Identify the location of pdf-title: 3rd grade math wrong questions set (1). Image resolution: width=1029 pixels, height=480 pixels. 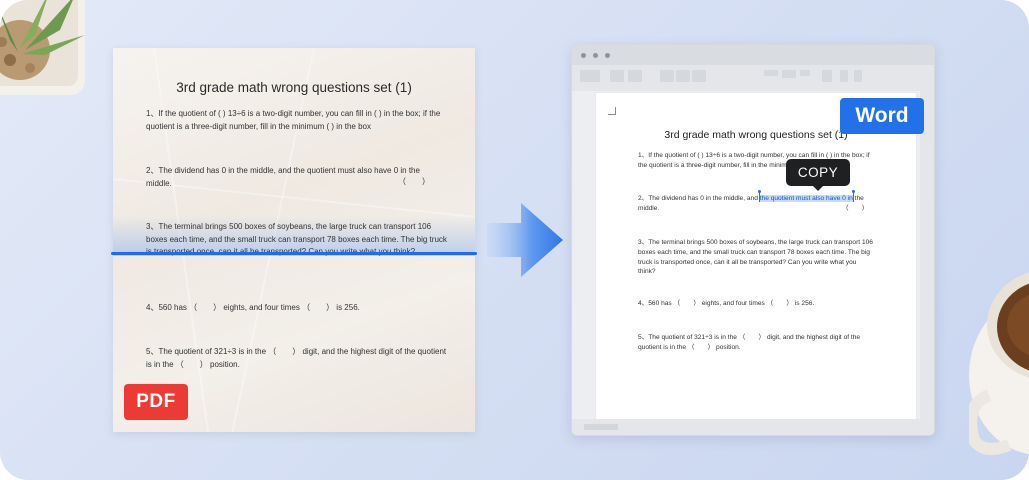
(294, 87).